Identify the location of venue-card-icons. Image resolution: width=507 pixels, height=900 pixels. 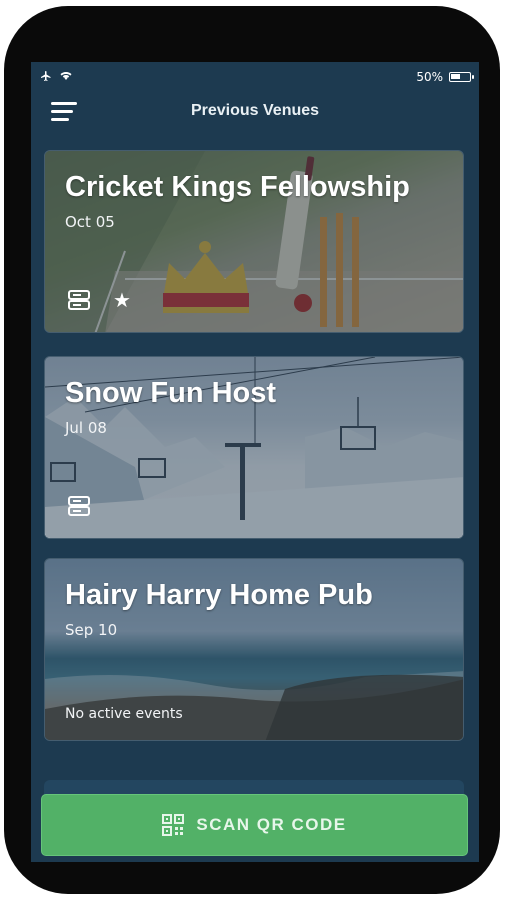
(79, 506).